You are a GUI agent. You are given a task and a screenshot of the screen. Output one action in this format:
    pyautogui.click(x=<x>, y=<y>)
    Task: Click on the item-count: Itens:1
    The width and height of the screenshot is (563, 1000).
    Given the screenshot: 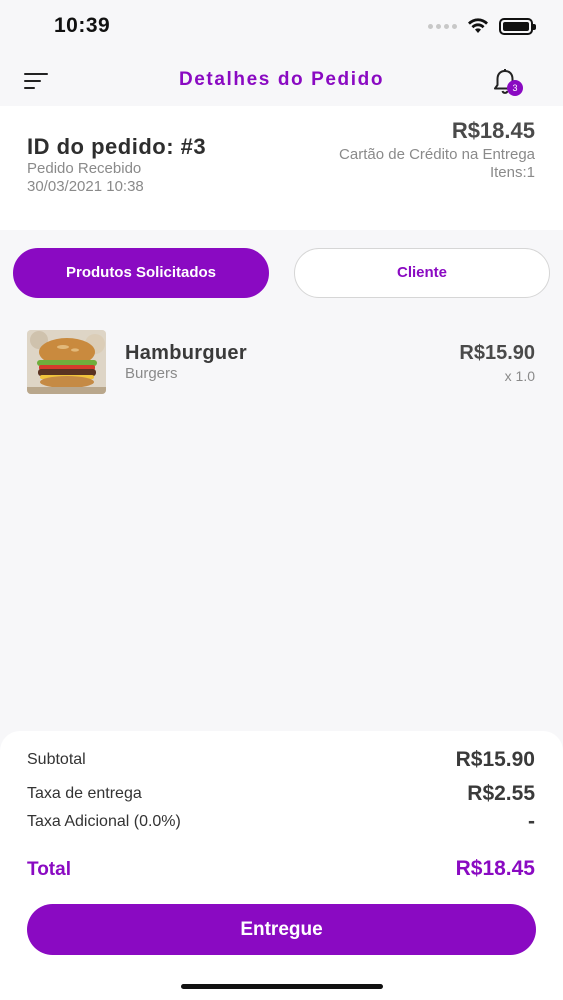 What is the action you would take?
    pyautogui.click(x=512, y=172)
    